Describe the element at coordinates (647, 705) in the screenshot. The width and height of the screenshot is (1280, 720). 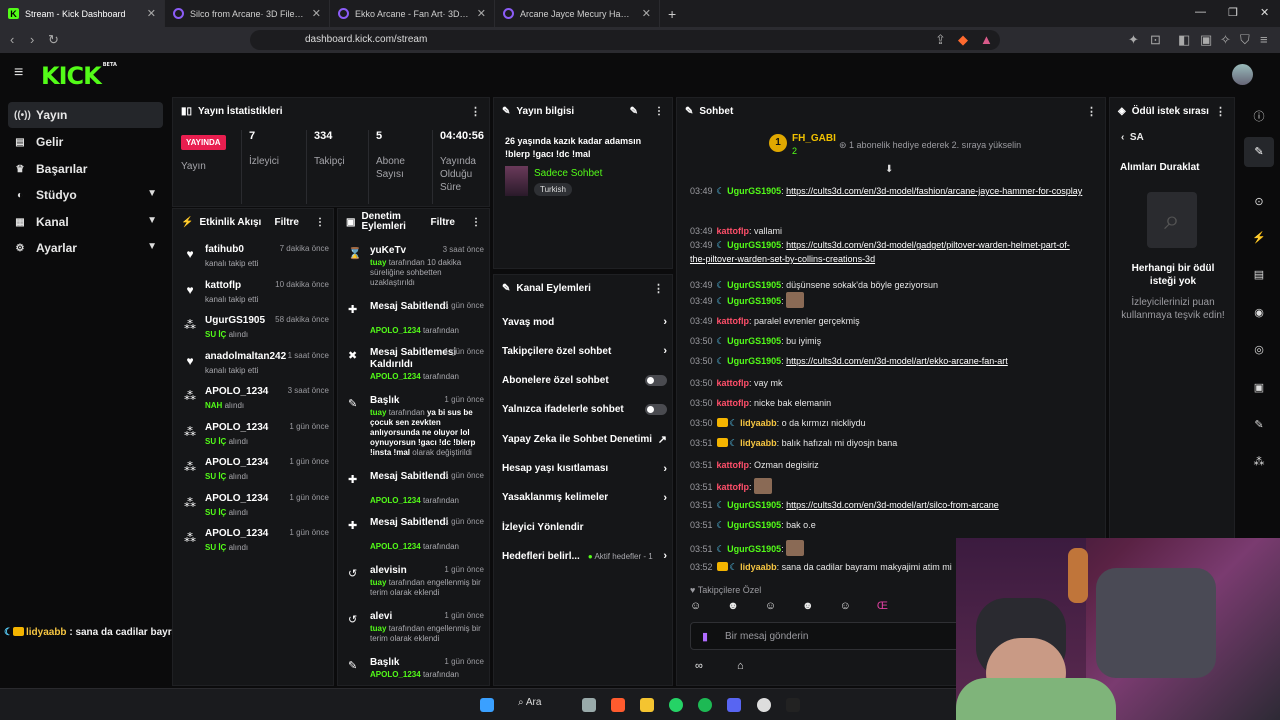
I see `file-explorer-icon` at that location.